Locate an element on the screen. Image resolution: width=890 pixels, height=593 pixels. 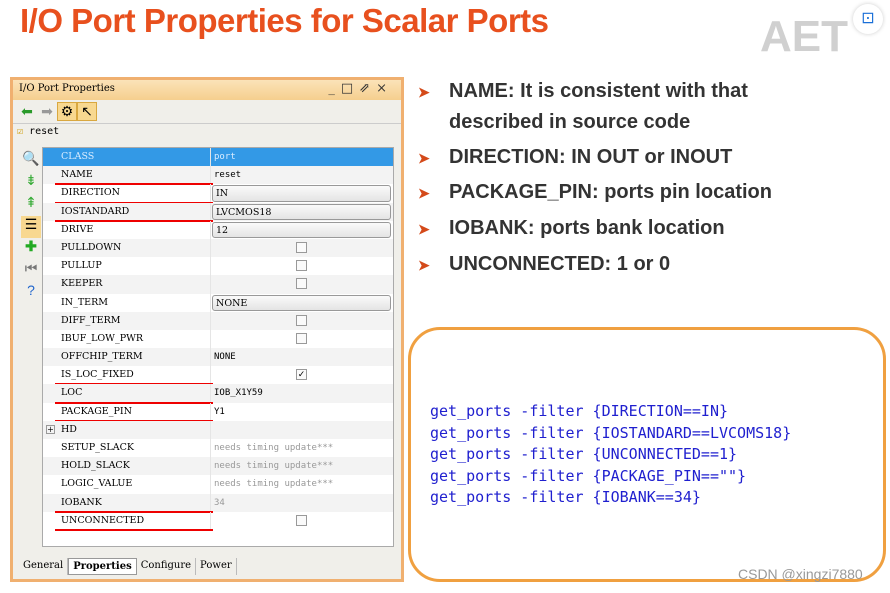
property-label: DRIVE is located at coordinates (77, 229).